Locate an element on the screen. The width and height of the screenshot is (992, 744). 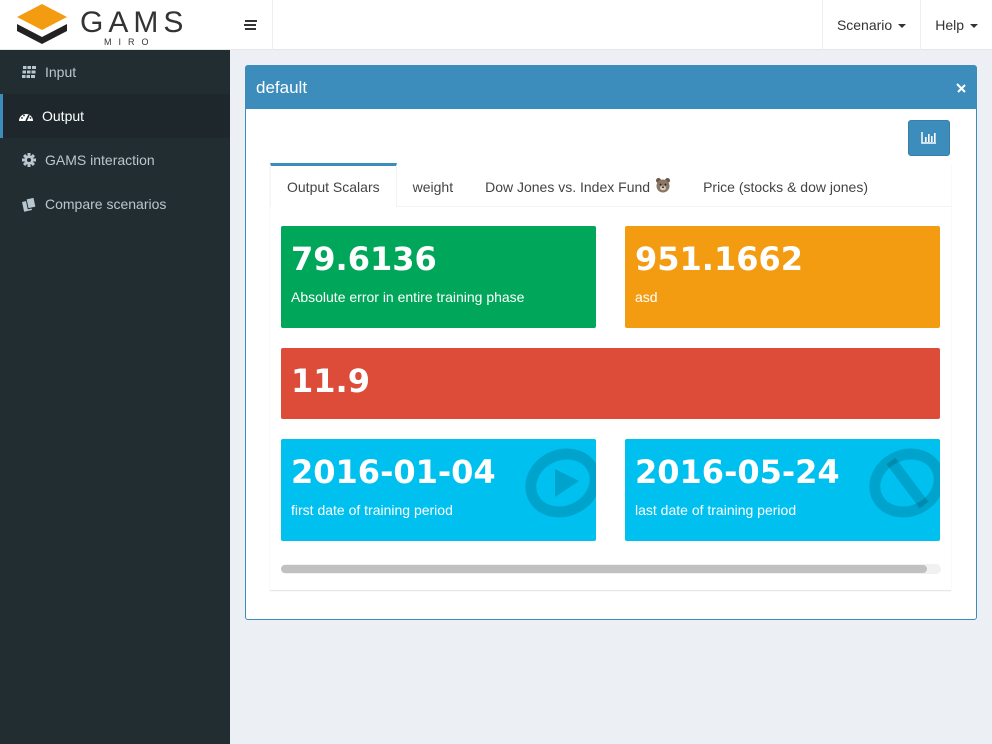
brand-logo: GAMS MIRO is located at coordinates (115, 25).